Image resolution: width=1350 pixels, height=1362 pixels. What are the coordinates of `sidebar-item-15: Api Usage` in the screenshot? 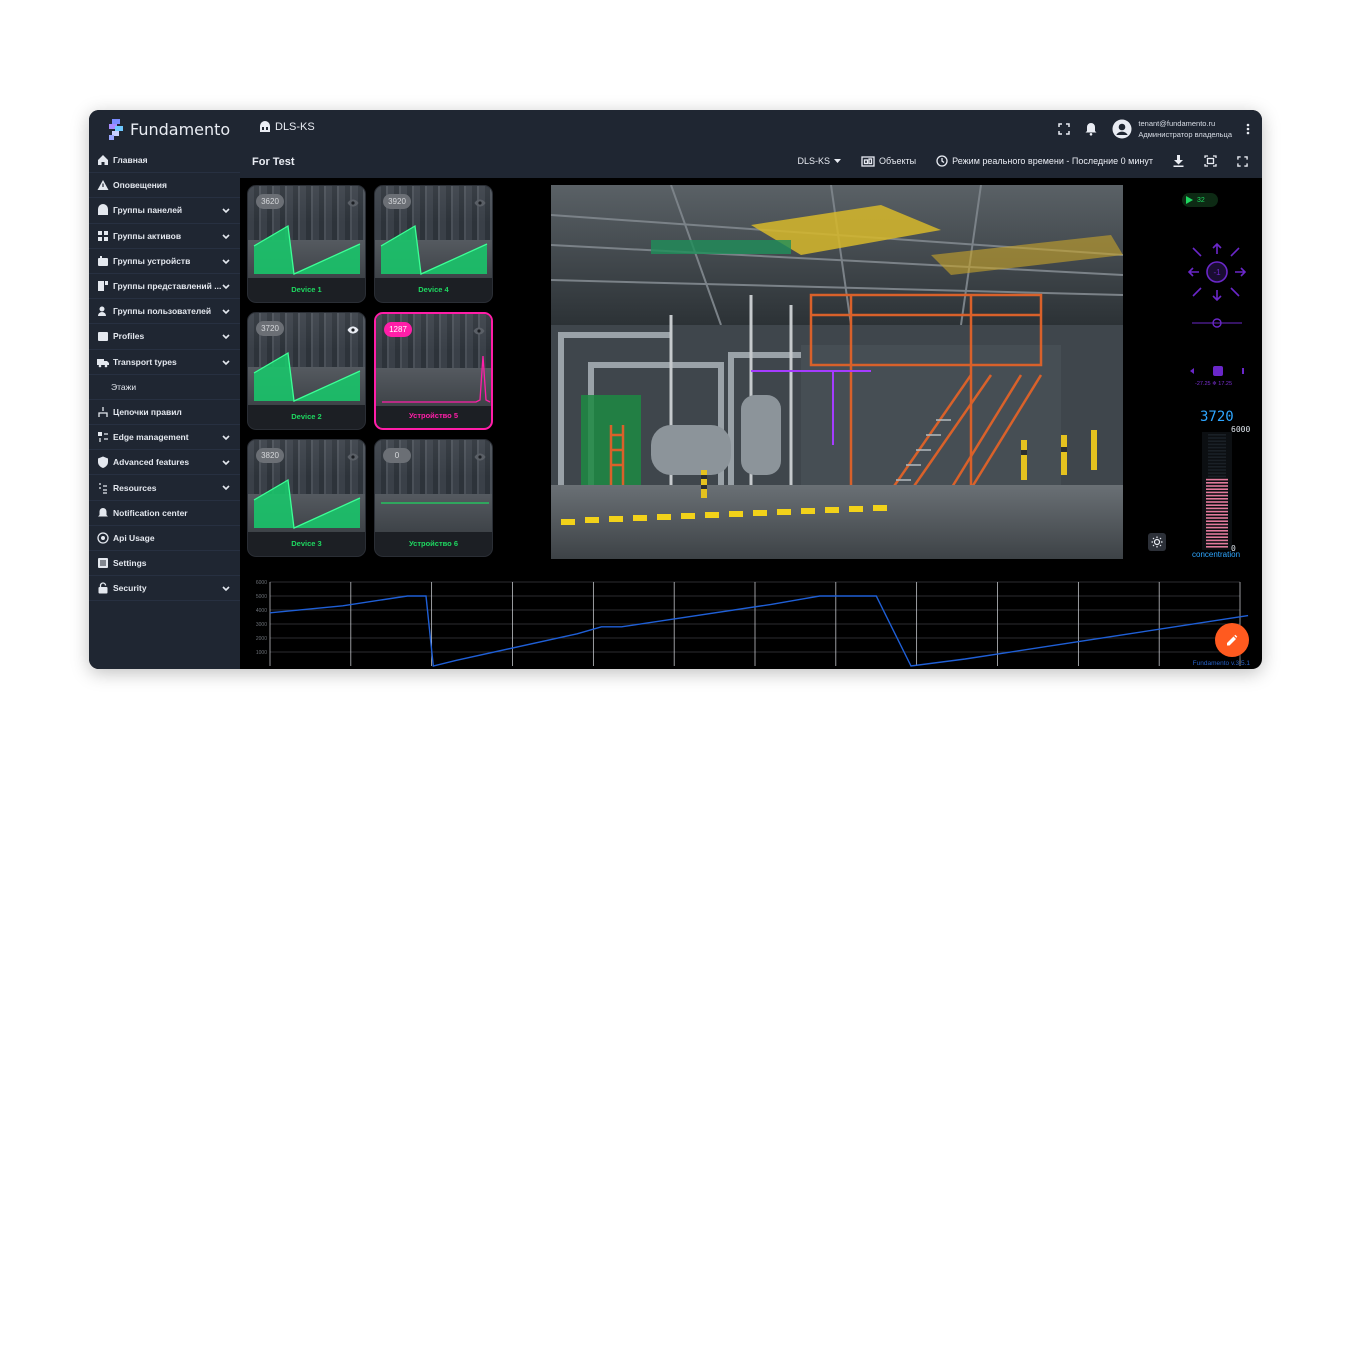 It's located at (164, 538).